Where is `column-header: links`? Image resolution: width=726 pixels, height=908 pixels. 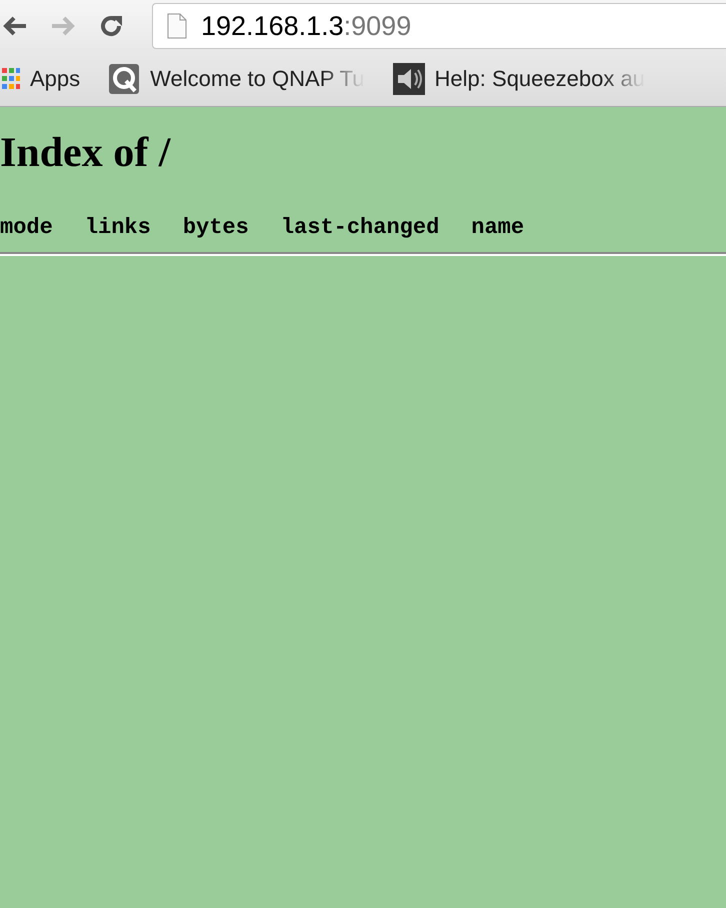
column-header: links is located at coordinates (117, 227).